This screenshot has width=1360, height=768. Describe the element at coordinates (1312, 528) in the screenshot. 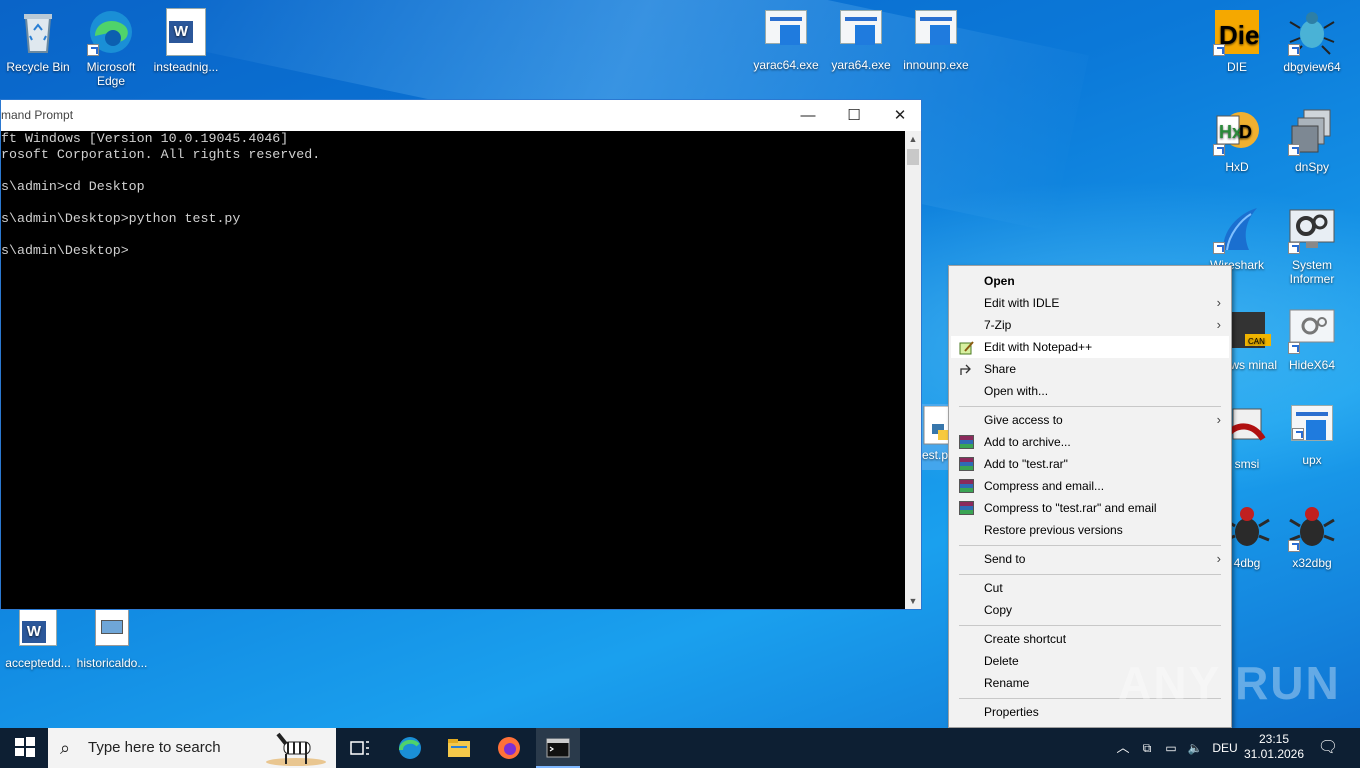

I see `x32dbg-icon` at that location.